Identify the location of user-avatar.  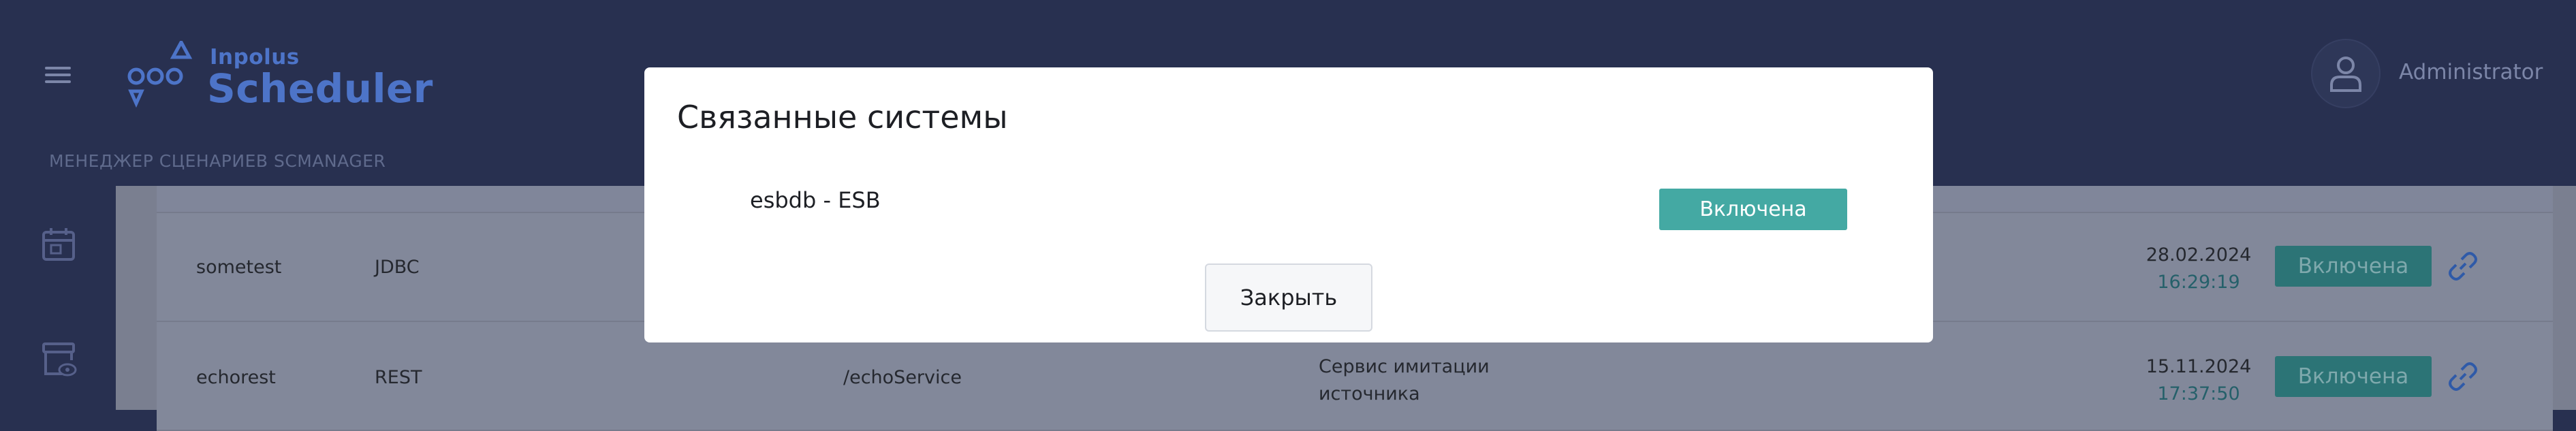
(2346, 73).